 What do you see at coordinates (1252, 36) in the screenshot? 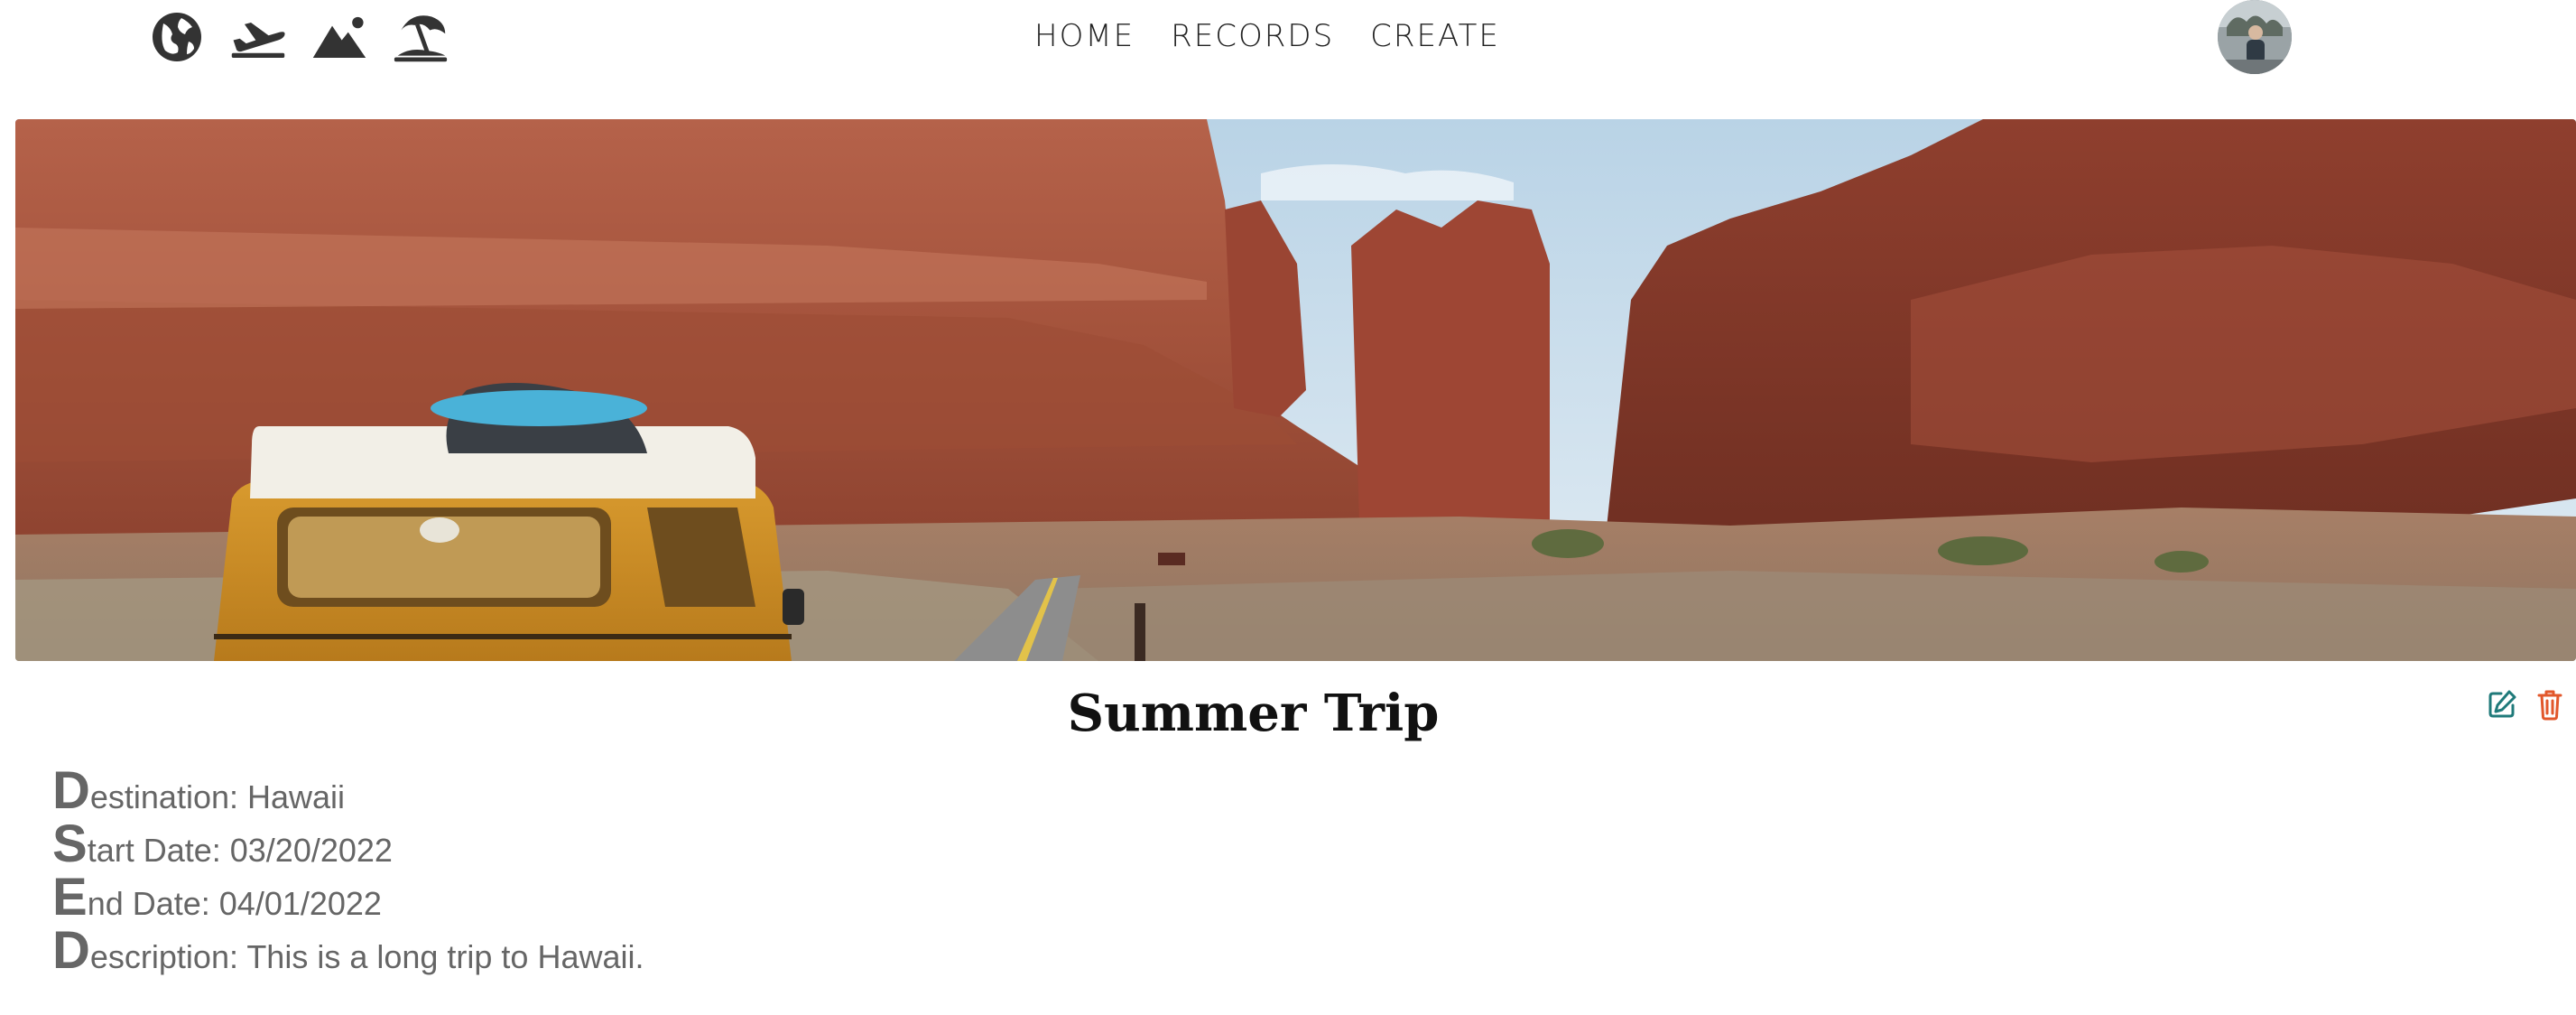
I see `nav-link-records: RECORDS` at bounding box center [1252, 36].